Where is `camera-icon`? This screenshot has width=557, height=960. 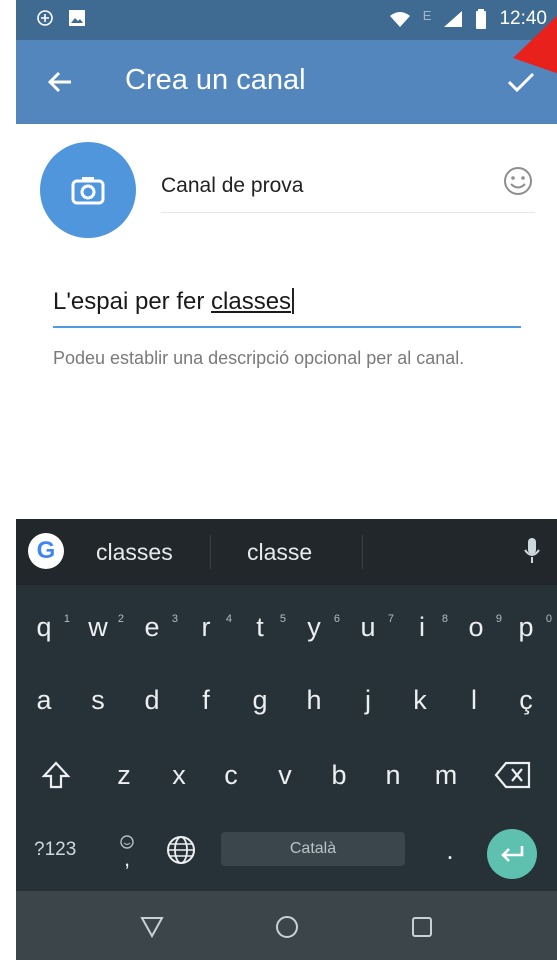 camera-icon is located at coordinates (88, 191).